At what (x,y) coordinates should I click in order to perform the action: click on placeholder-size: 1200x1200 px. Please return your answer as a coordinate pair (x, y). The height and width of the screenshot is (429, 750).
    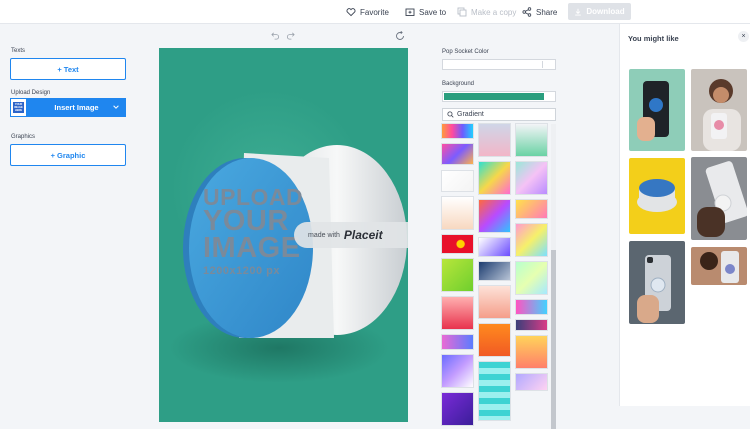
    Looking at the image, I should click on (241, 271).